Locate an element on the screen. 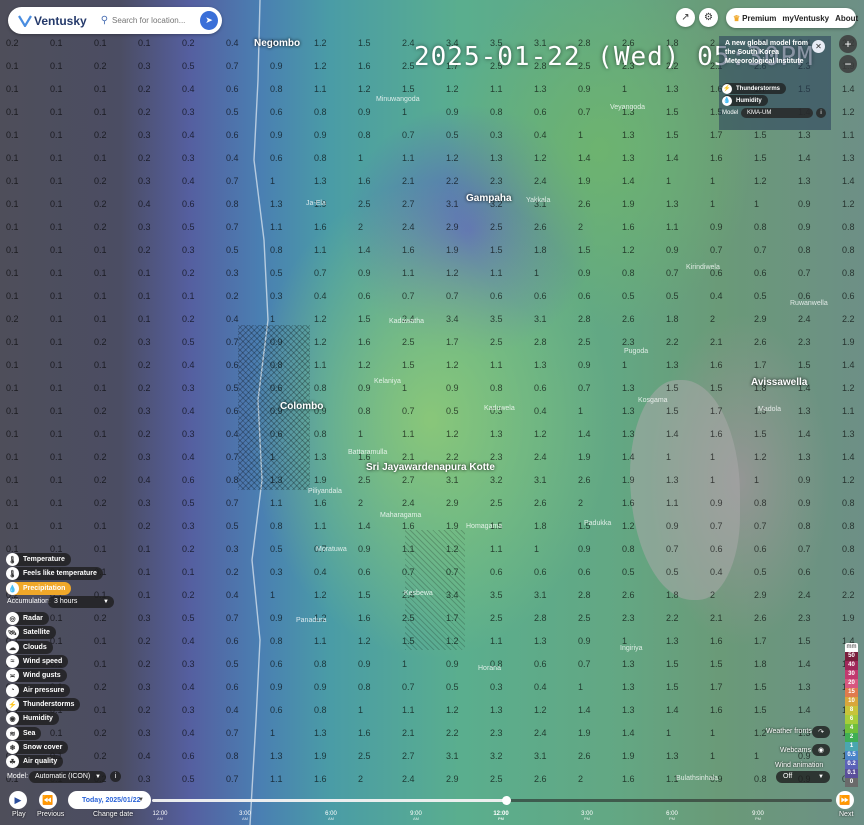 This screenshot has width=864, height=825. precip-value: 0.6 is located at coordinates (276, 112).